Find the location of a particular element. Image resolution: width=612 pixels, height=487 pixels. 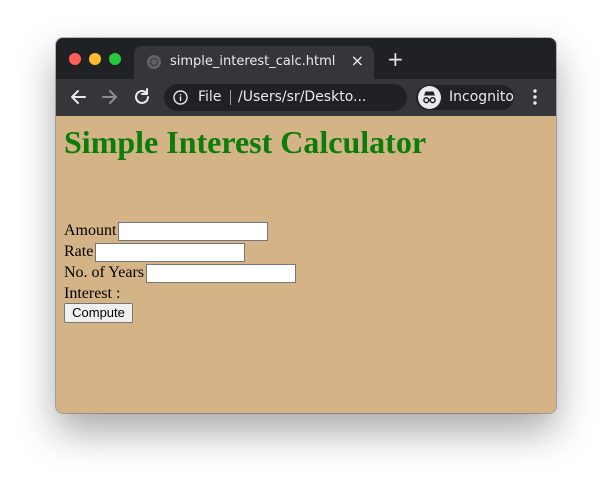

zoom-window-button is located at coordinates (115, 59).